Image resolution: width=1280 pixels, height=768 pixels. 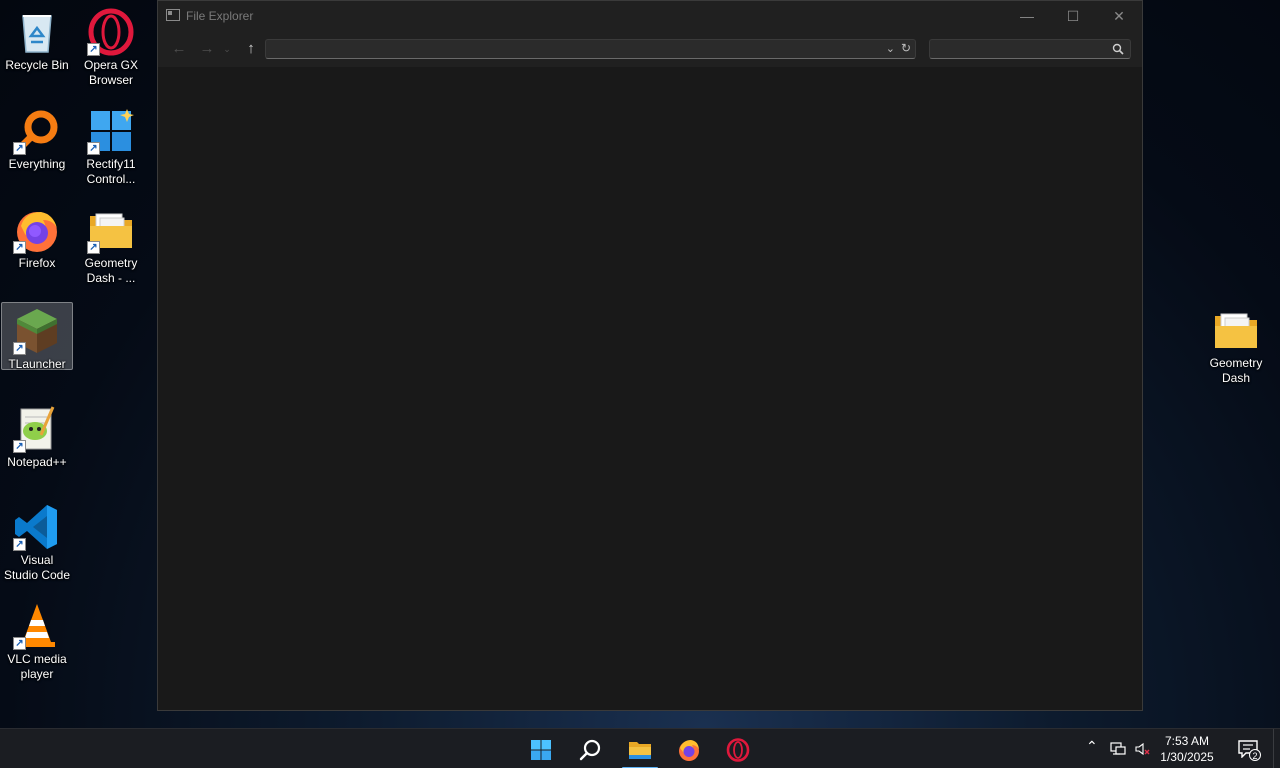 I want to click on start-button, so click(x=541, y=750).